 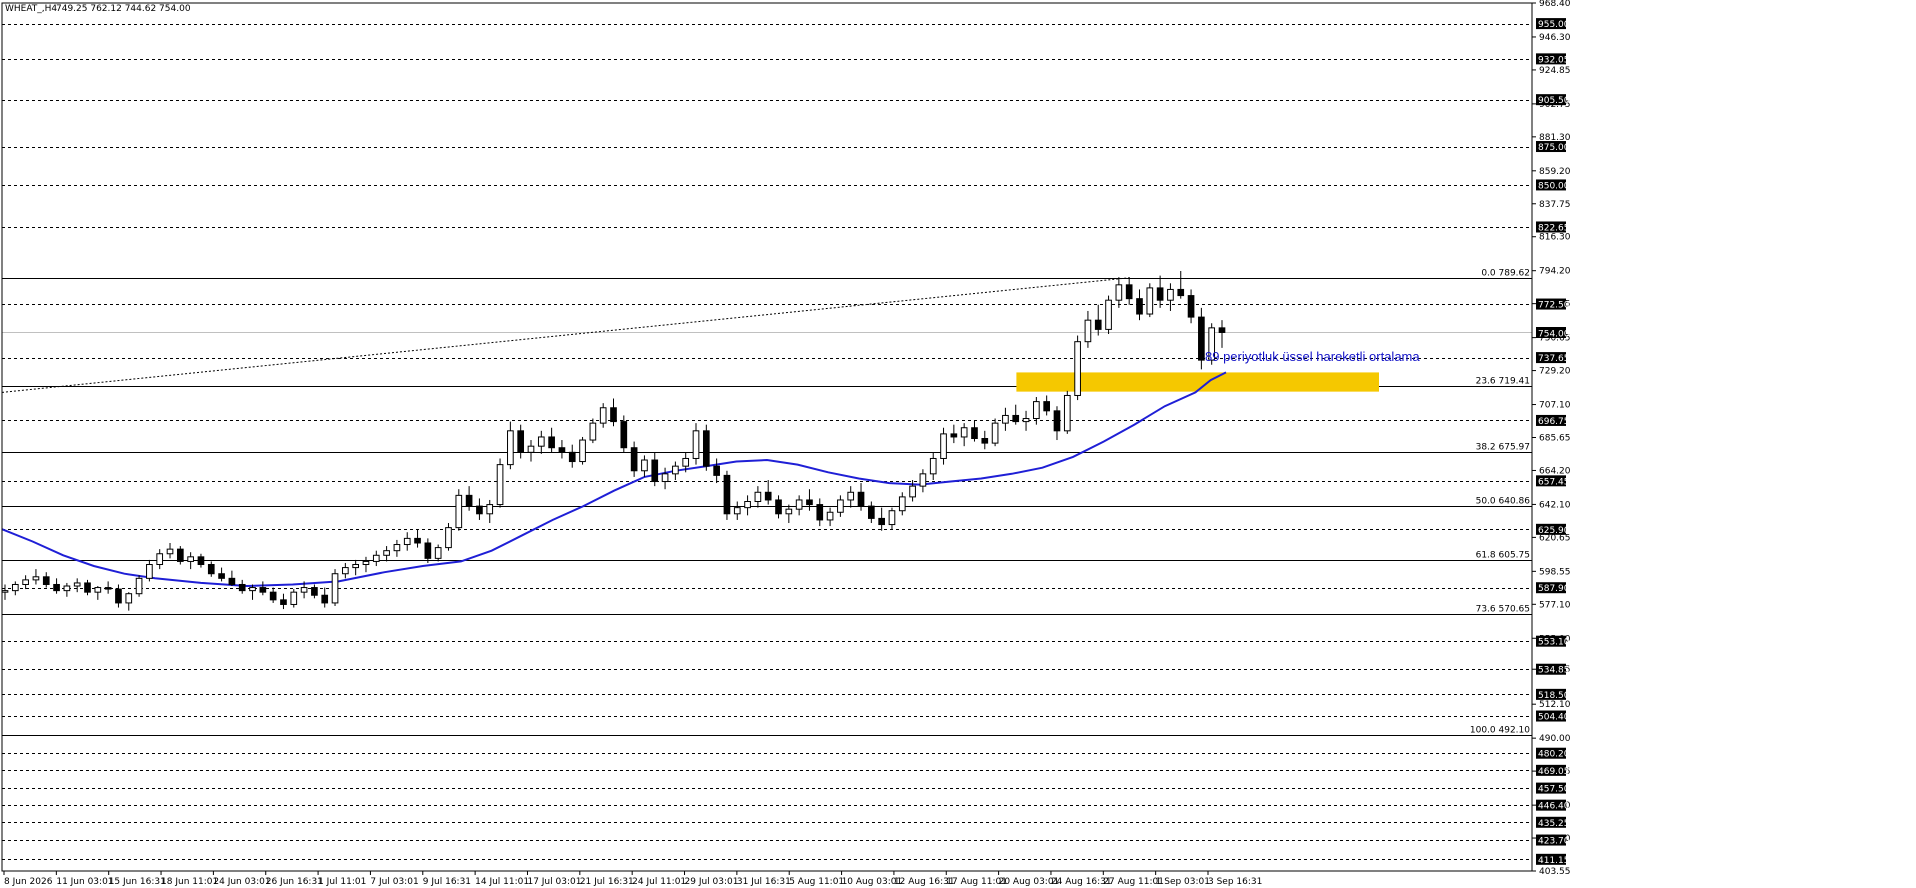 I want to click on x-tick-label: 8 Jun 2026, so click(x=28, y=882).